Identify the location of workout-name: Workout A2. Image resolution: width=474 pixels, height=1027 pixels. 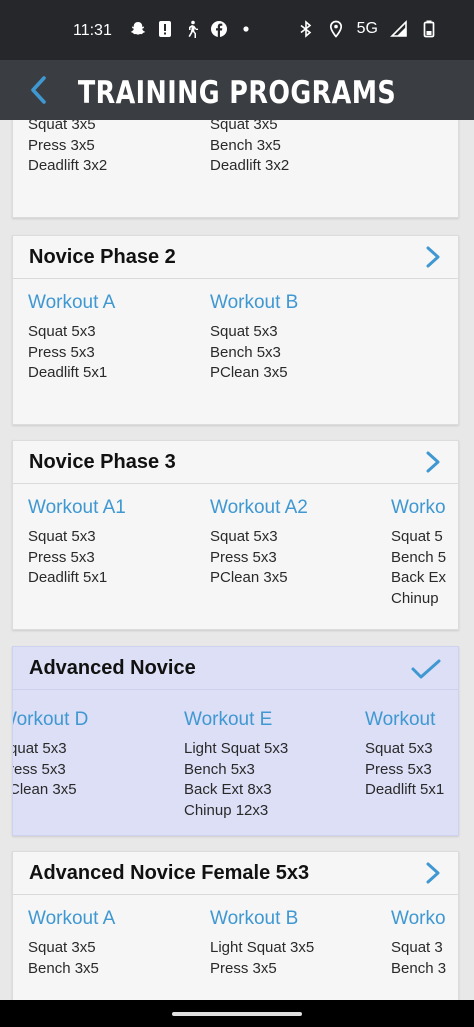
(259, 507).